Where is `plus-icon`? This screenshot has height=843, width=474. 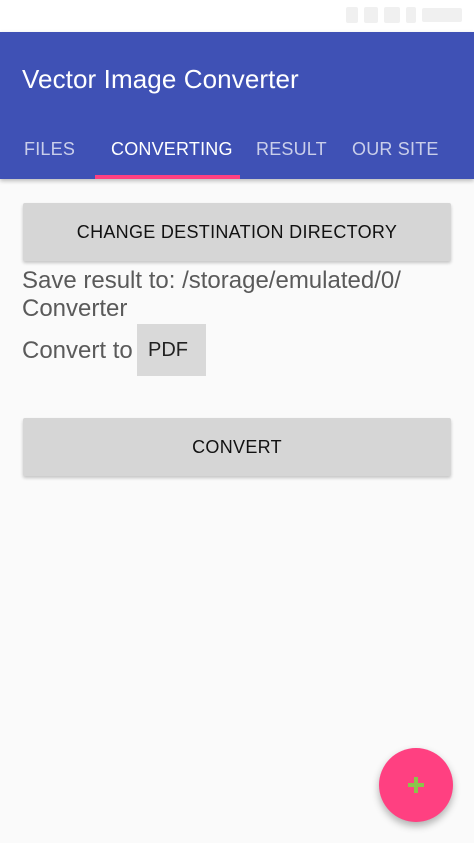 plus-icon is located at coordinates (416, 785).